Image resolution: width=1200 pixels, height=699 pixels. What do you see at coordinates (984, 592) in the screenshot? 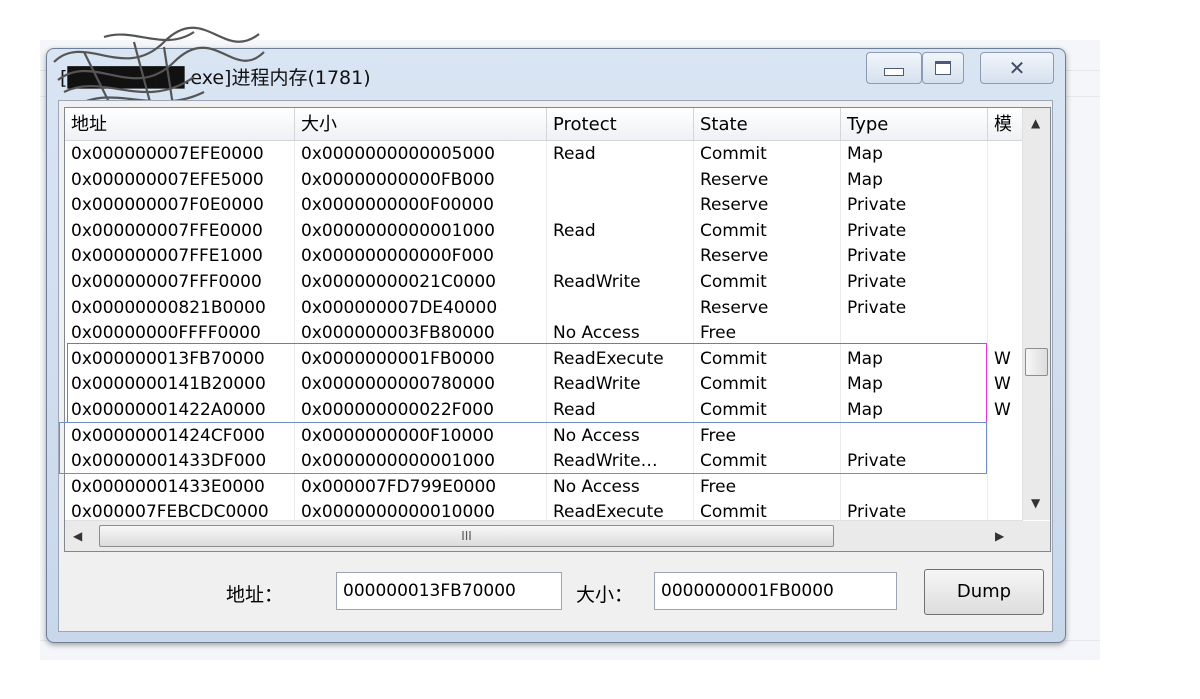
I see `dump-button: Dump` at bounding box center [984, 592].